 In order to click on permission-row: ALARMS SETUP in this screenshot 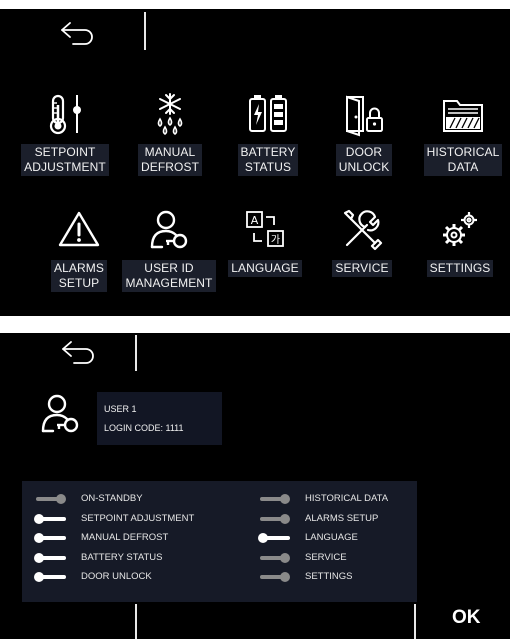, I will do `click(348, 519)`.